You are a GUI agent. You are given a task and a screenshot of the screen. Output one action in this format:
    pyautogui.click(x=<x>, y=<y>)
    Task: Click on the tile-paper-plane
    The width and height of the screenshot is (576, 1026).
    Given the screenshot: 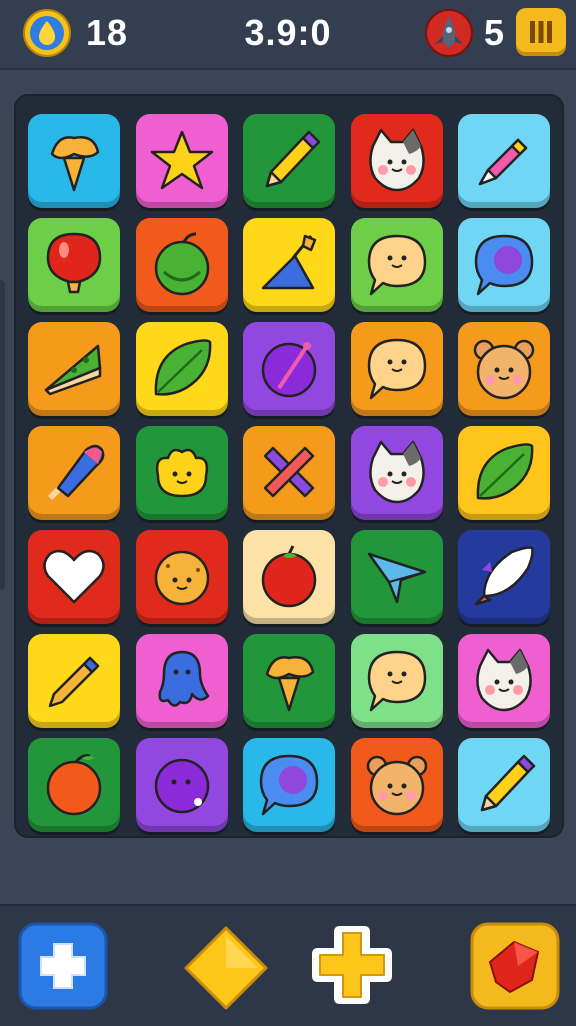 What is the action you would take?
    pyautogui.click(x=396, y=577)
    